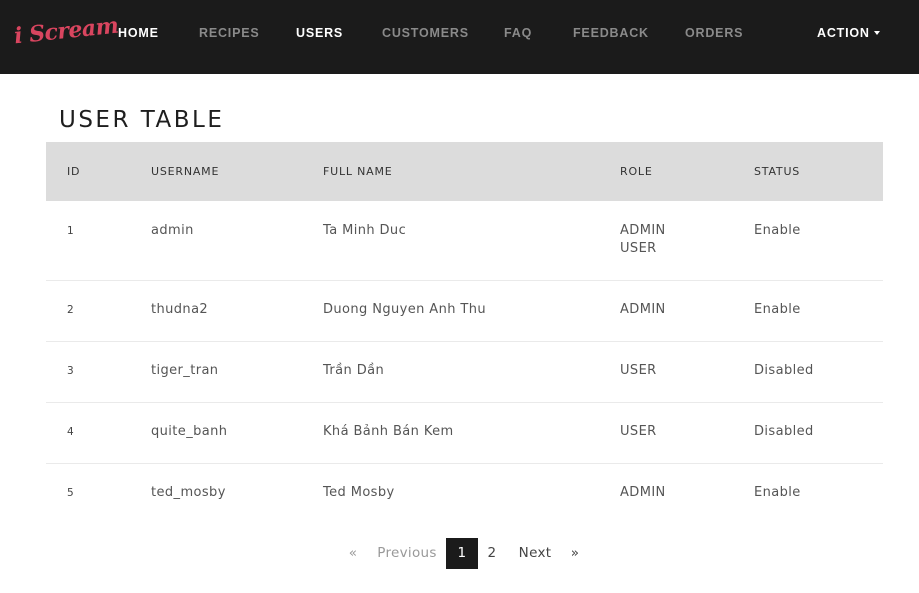 The height and width of the screenshot is (593, 919). What do you see at coordinates (353, 553) in the screenshot?
I see `first-page-button: «` at bounding box center [353, 553].